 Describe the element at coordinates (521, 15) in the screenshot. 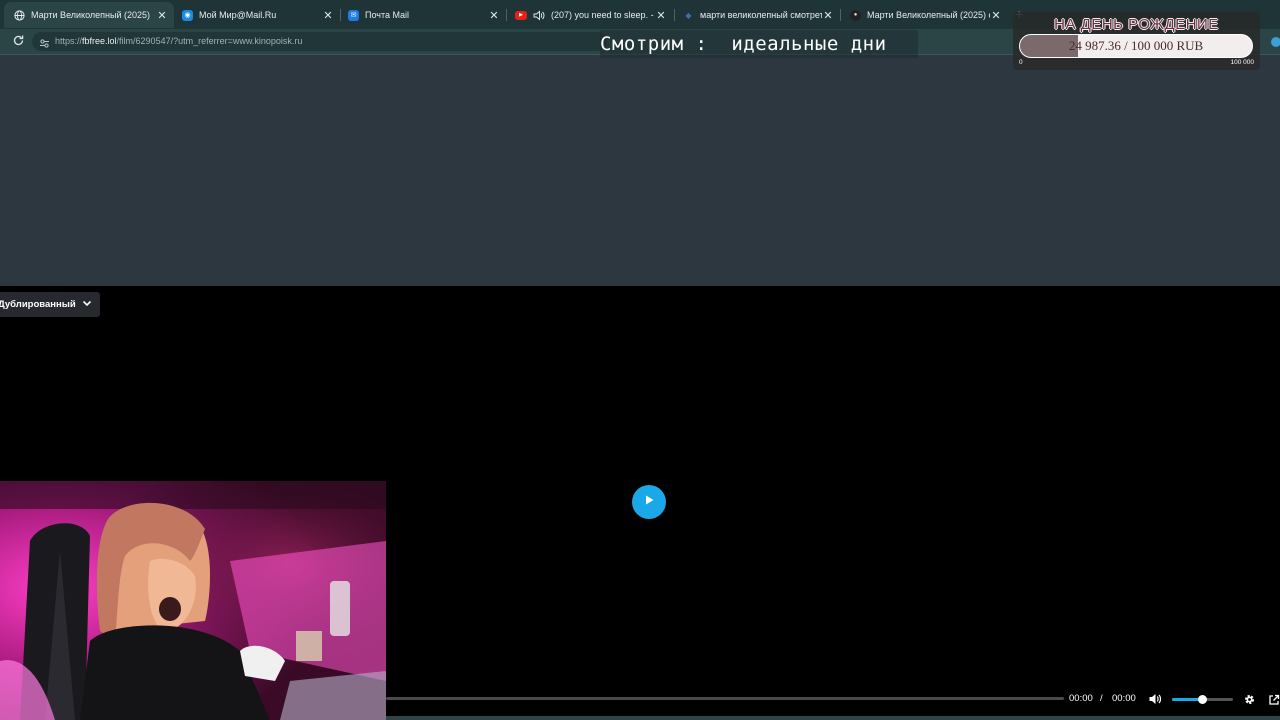

I see `youtube-icon: ▶` at that location.